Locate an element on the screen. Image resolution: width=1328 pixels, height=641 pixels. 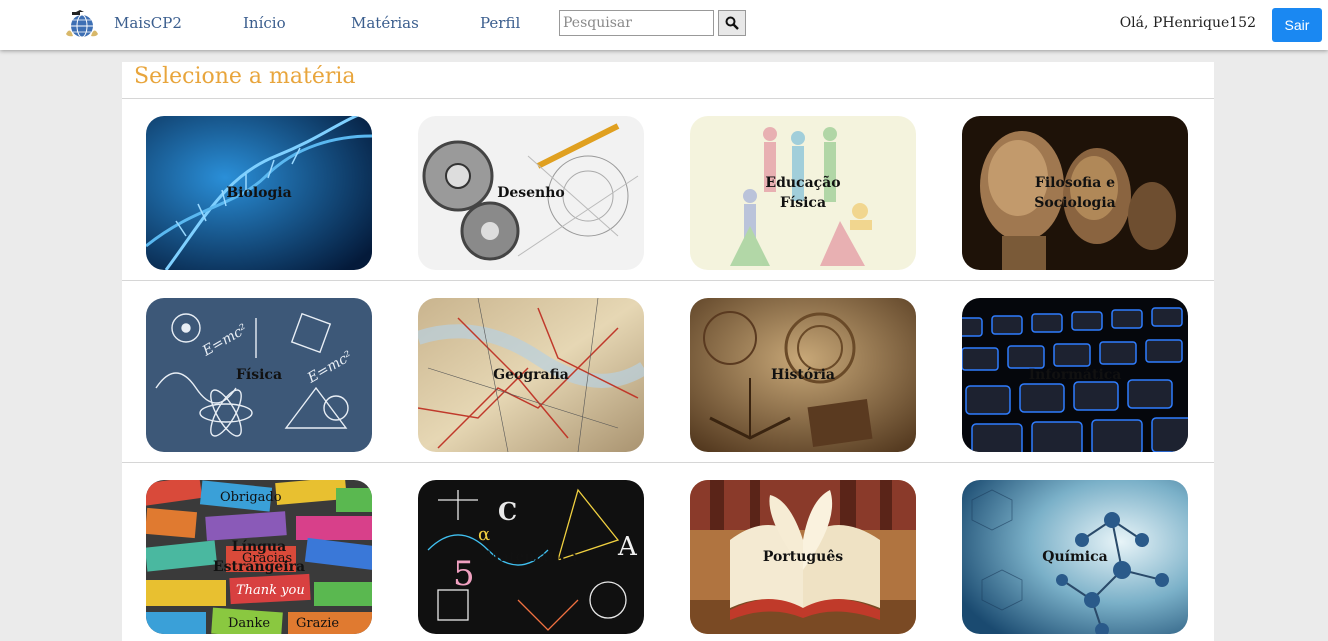
subject-card-filosofia-sociologia: Filosofia e Sociologia is located at coordinates (1075, 193).